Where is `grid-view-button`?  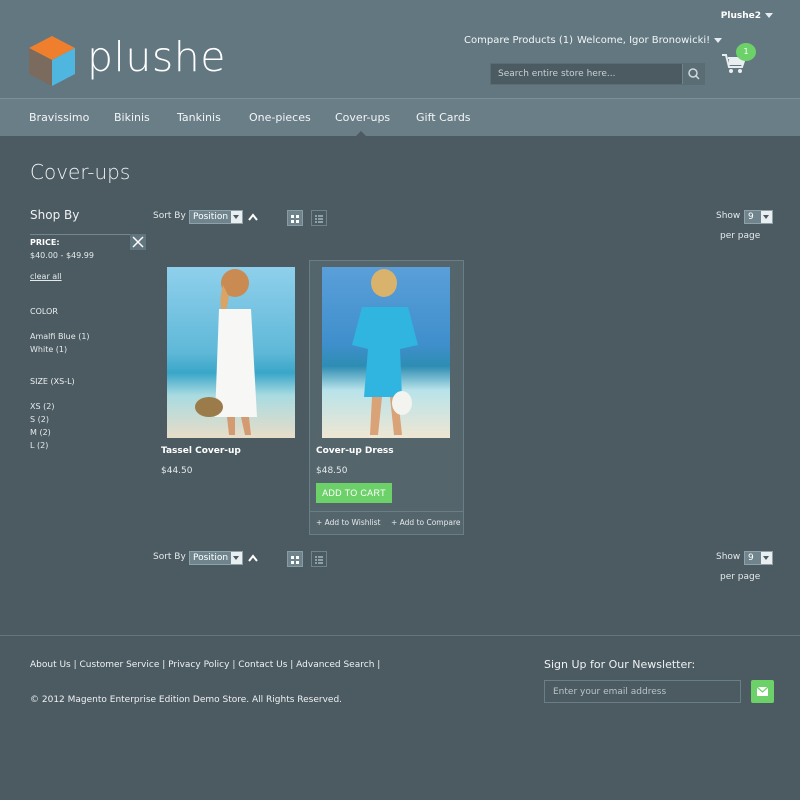 grid-view-button is located at coordinates (295, 218).